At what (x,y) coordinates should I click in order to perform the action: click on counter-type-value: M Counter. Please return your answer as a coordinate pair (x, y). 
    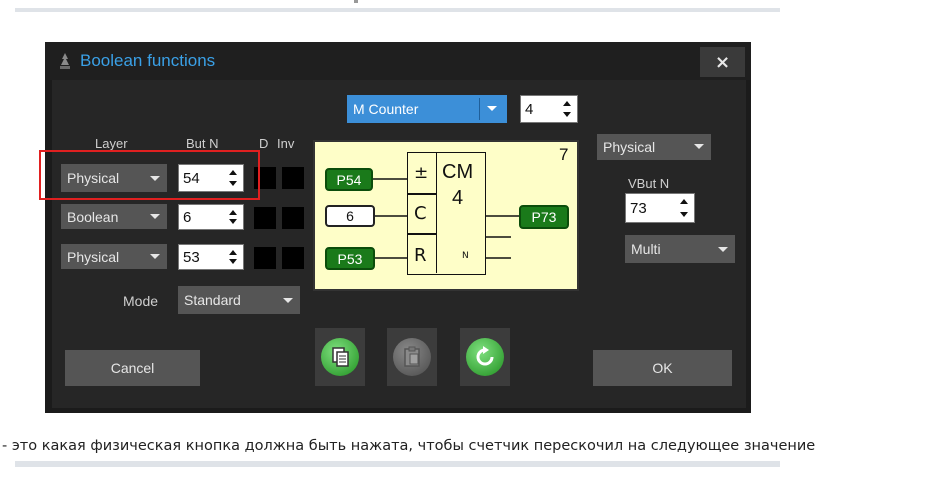
    Looking at the image, I should click on (386, 109).